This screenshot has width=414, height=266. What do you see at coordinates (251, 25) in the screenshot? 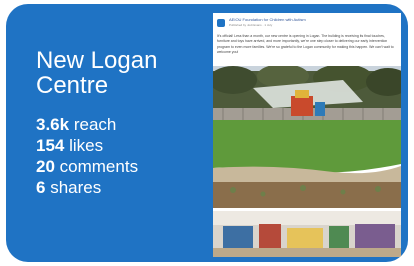
I see `post-meta: Published by Jodi Evans · 1 July` at bounding box center [251, 25].